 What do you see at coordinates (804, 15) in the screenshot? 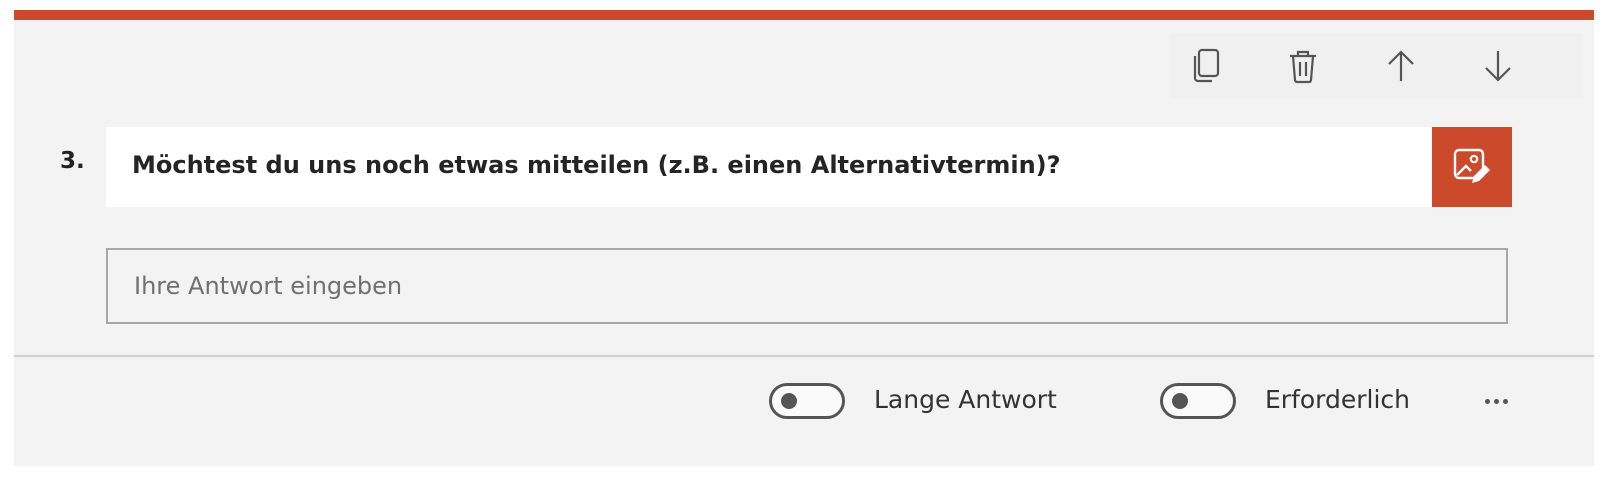
I see `accent-bar` at bounding box center [804, 15].